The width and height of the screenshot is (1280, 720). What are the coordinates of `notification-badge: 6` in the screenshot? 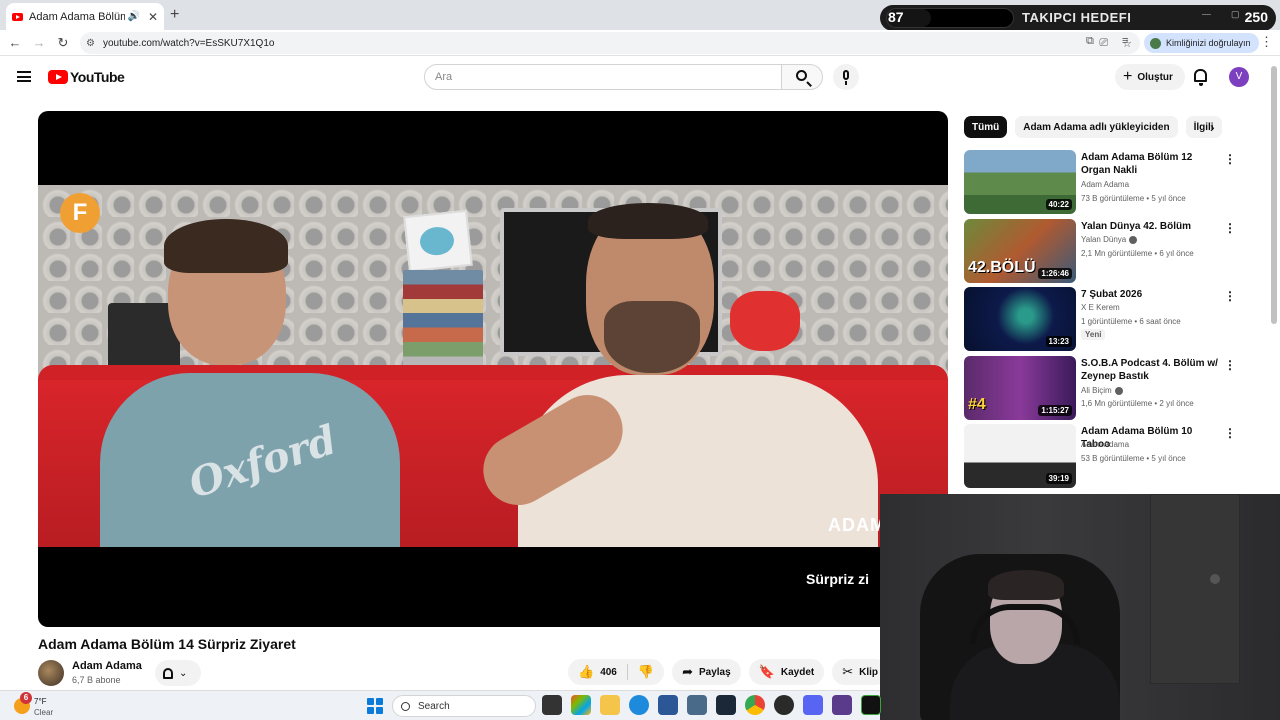 It's located at (26, 698).